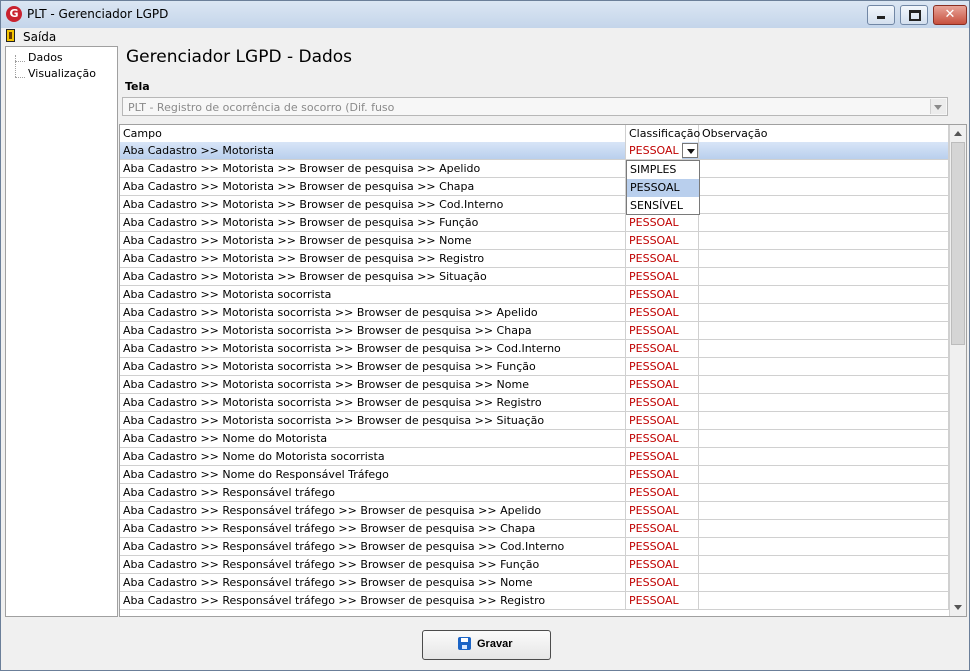 Image resolution: width=970 pixels, height=671 pixels. I want to click on dropdown-option-pessoal: PESSOAL, so click(663, 188).